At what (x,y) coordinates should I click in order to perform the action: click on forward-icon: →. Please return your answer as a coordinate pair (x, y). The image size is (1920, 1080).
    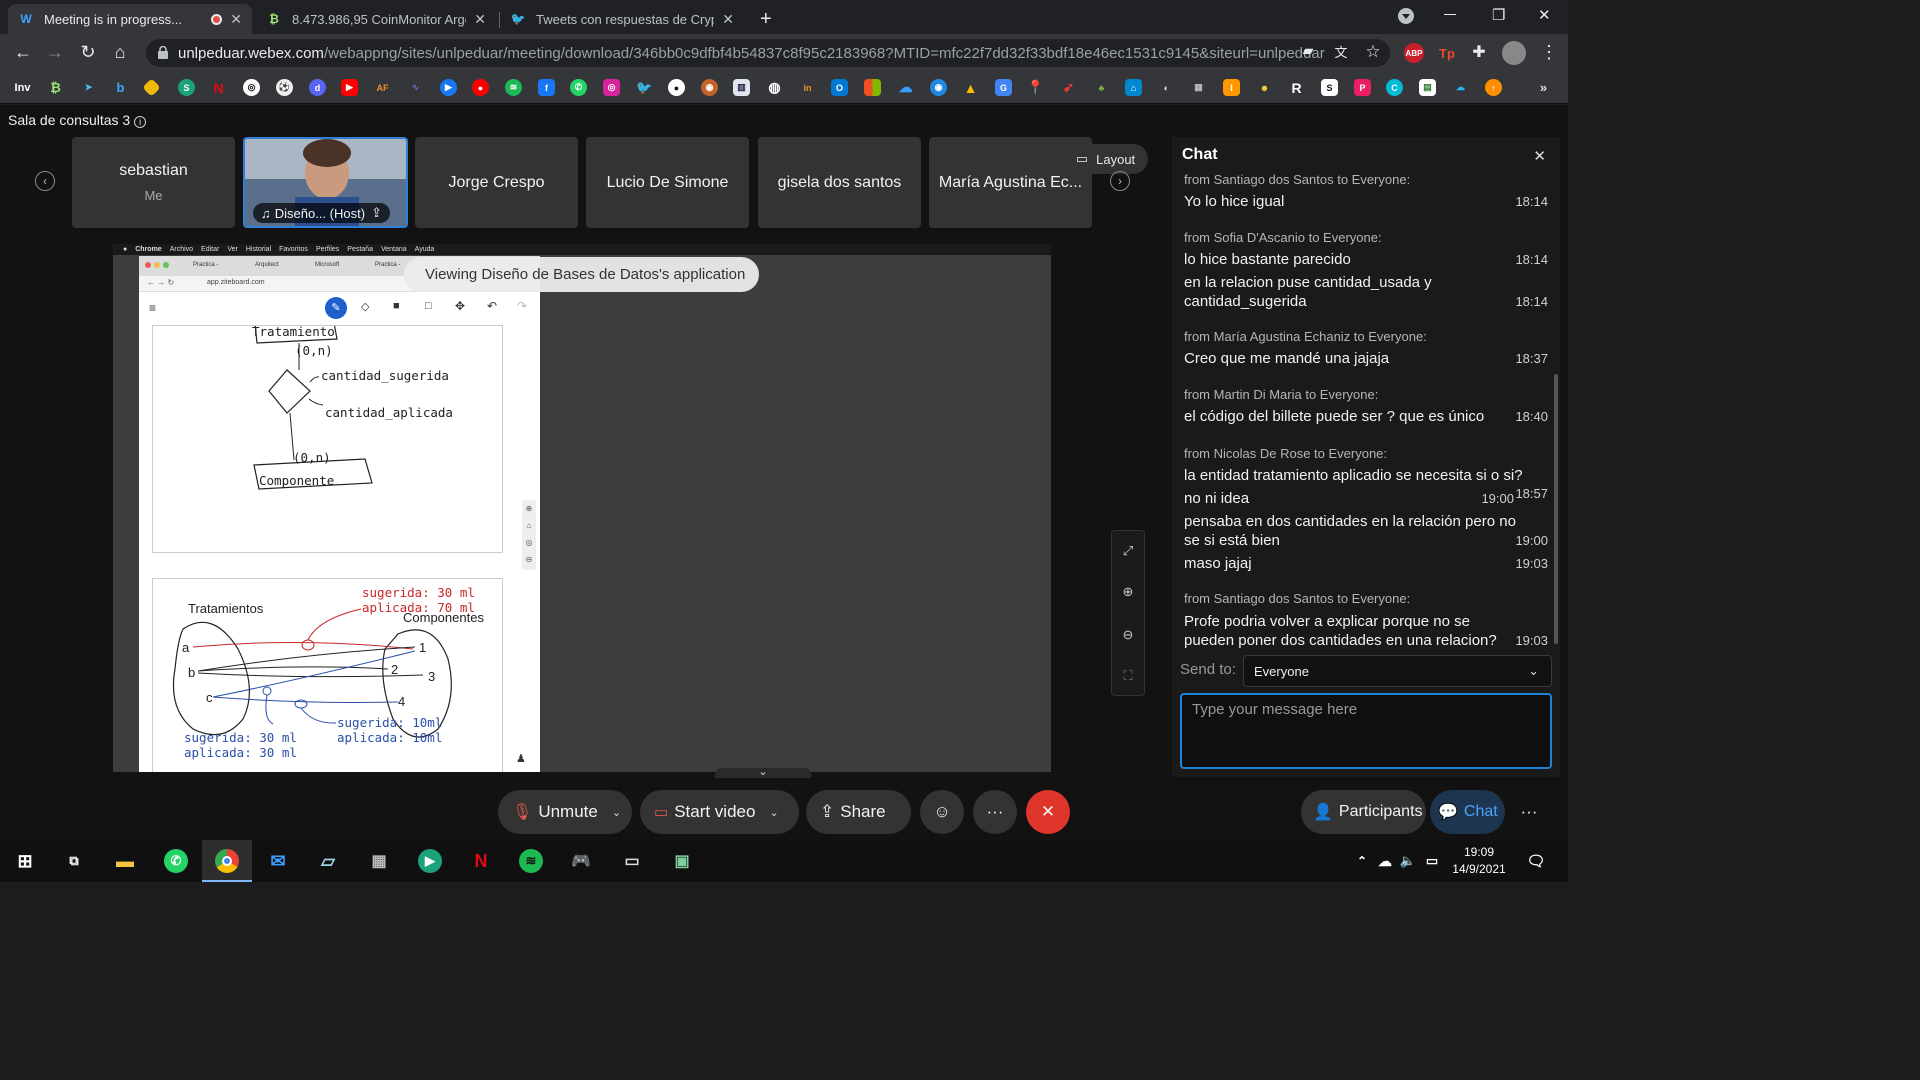
    Looking at the image, I should click on (55, 52).